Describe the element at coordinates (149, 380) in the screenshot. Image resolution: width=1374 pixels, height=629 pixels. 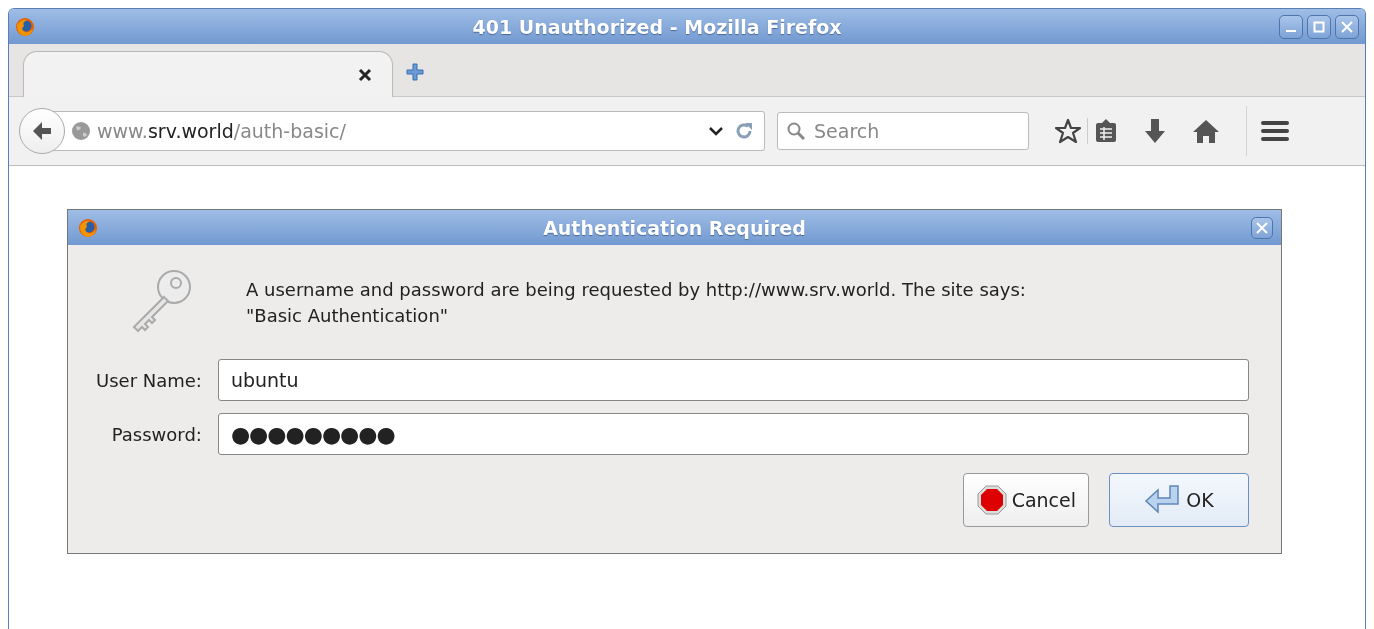
I see `field-label: User Name:` at that location.